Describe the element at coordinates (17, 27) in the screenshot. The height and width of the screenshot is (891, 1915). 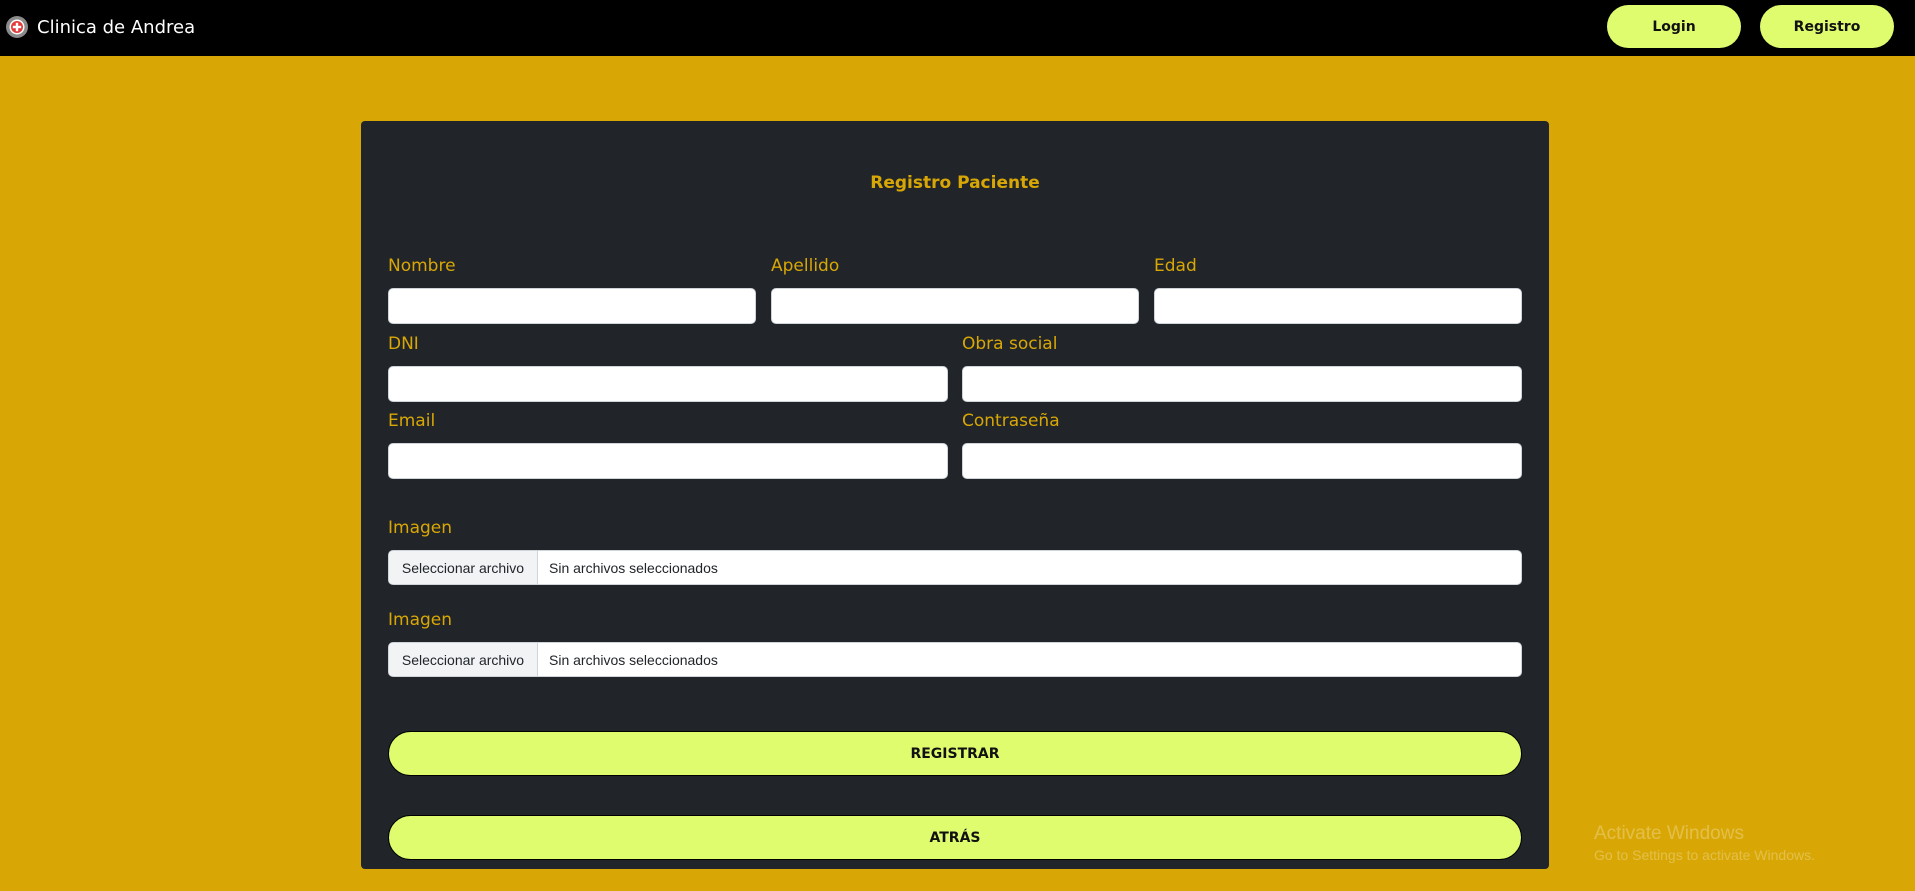
I see `medical-cross-icon` at that location.